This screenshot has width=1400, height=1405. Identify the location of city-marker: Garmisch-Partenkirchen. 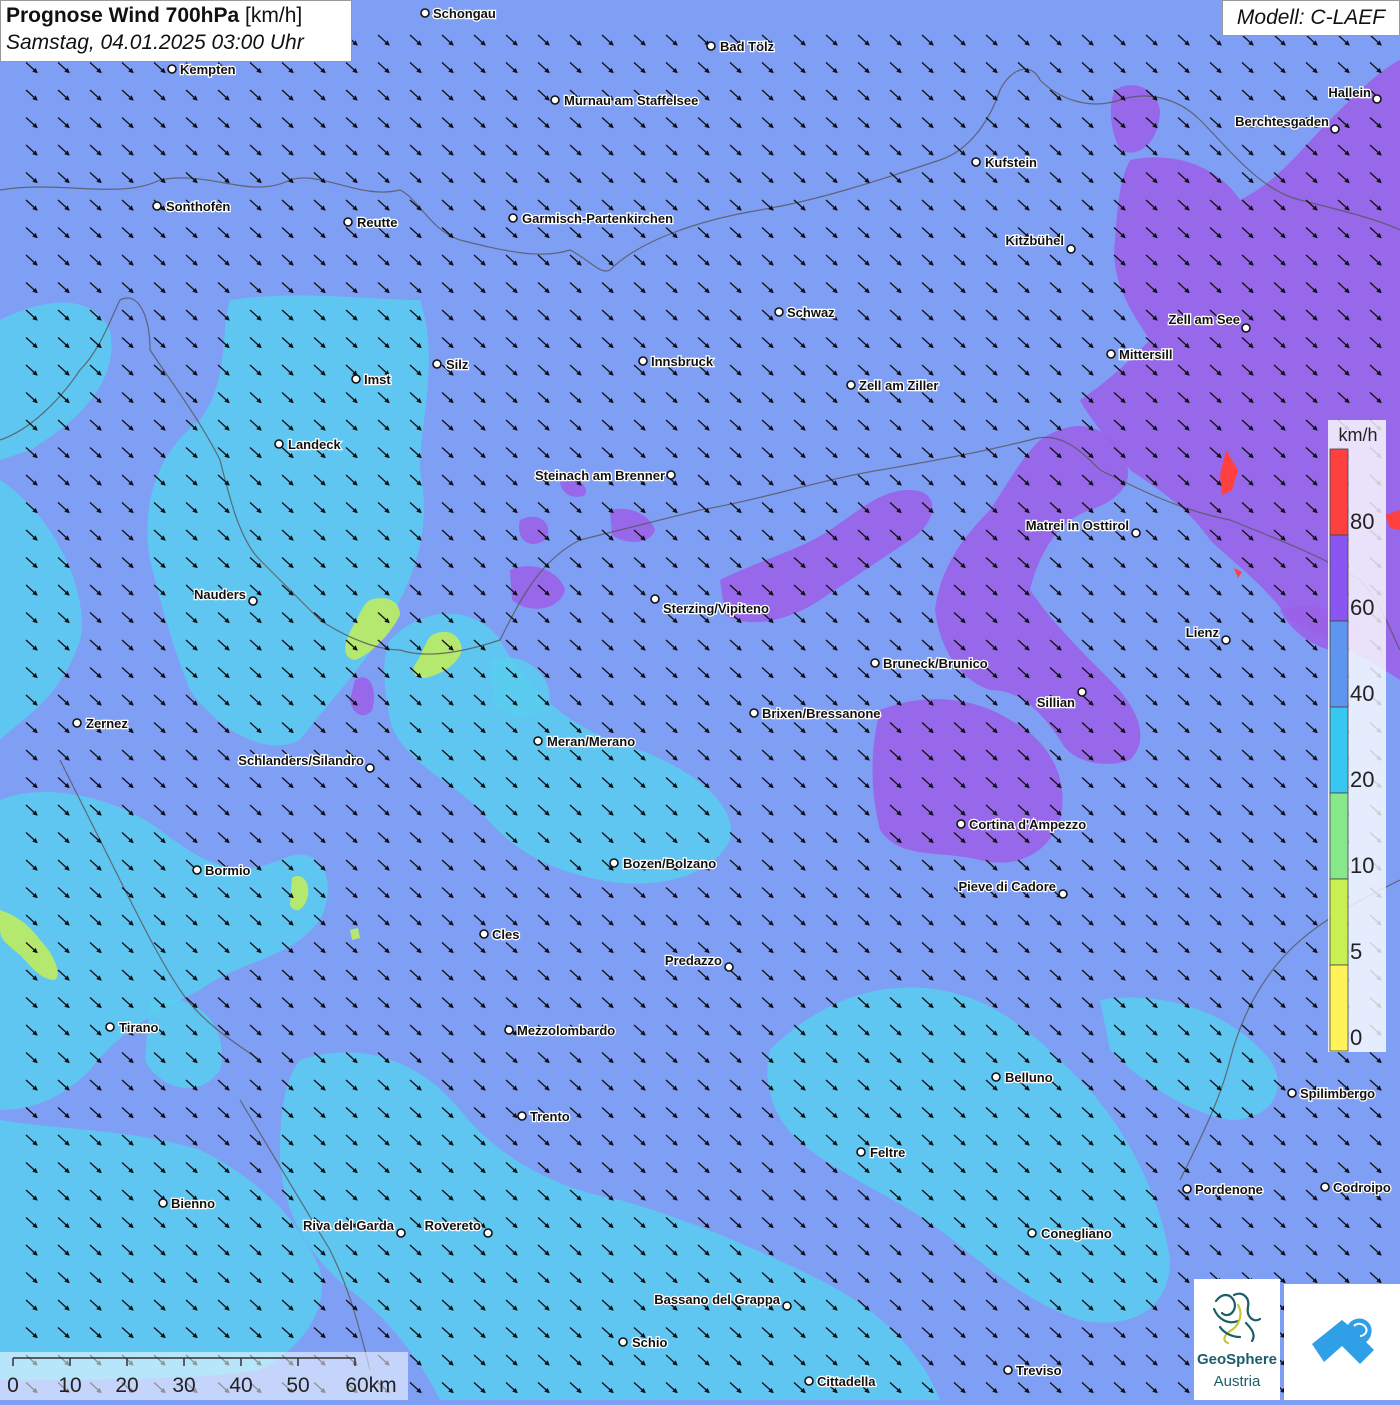
(591, 218).